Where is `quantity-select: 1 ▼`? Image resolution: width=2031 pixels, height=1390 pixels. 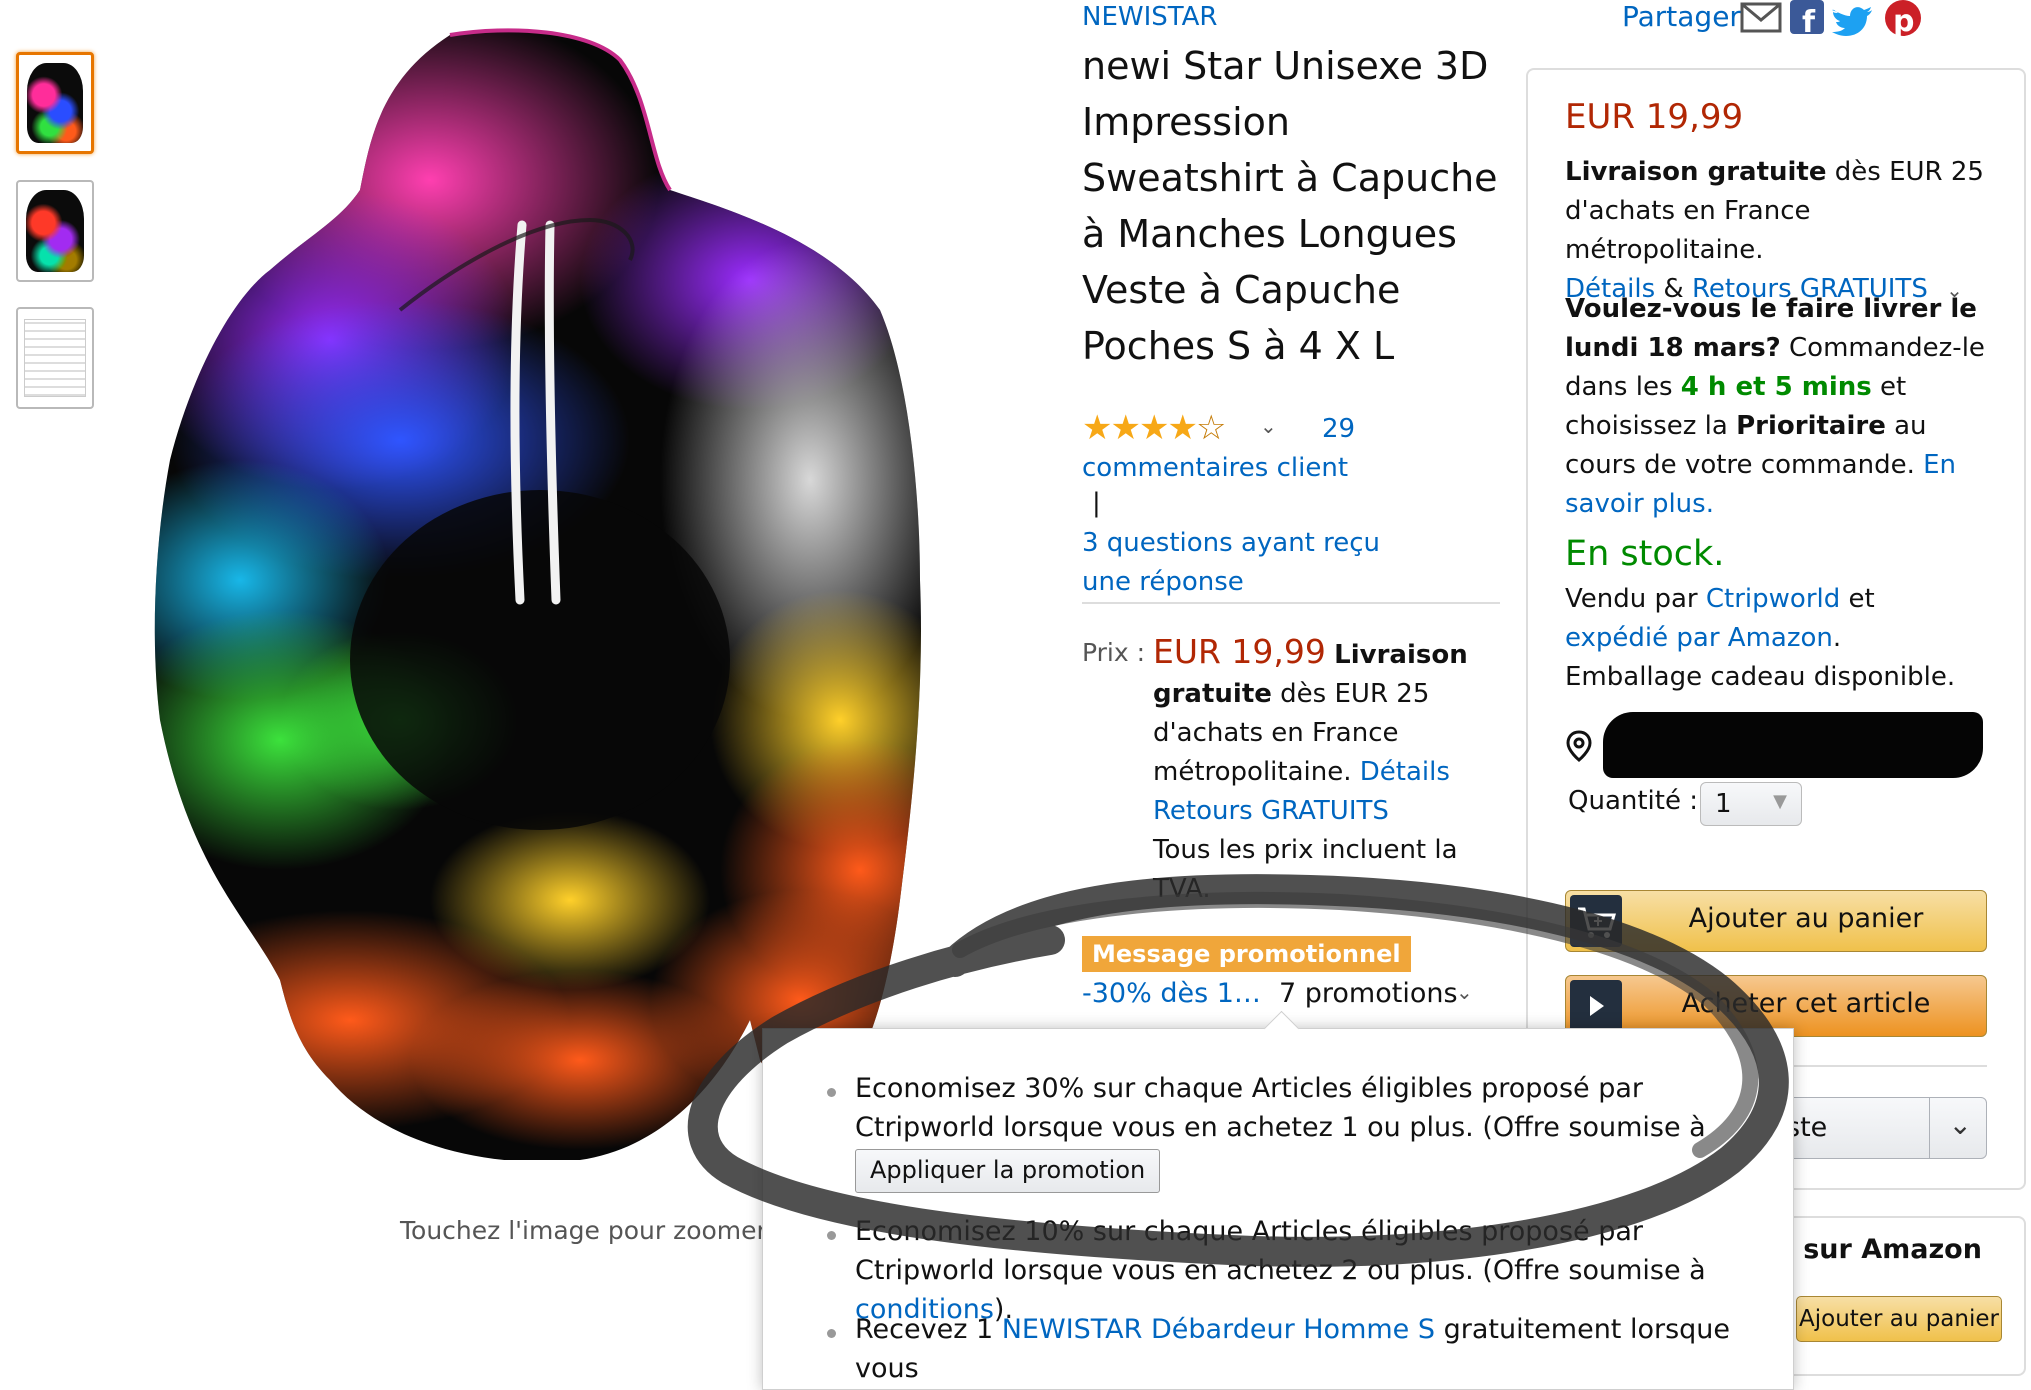 quantity-select: 1 ▼ is located at coordinates (1751, 804).